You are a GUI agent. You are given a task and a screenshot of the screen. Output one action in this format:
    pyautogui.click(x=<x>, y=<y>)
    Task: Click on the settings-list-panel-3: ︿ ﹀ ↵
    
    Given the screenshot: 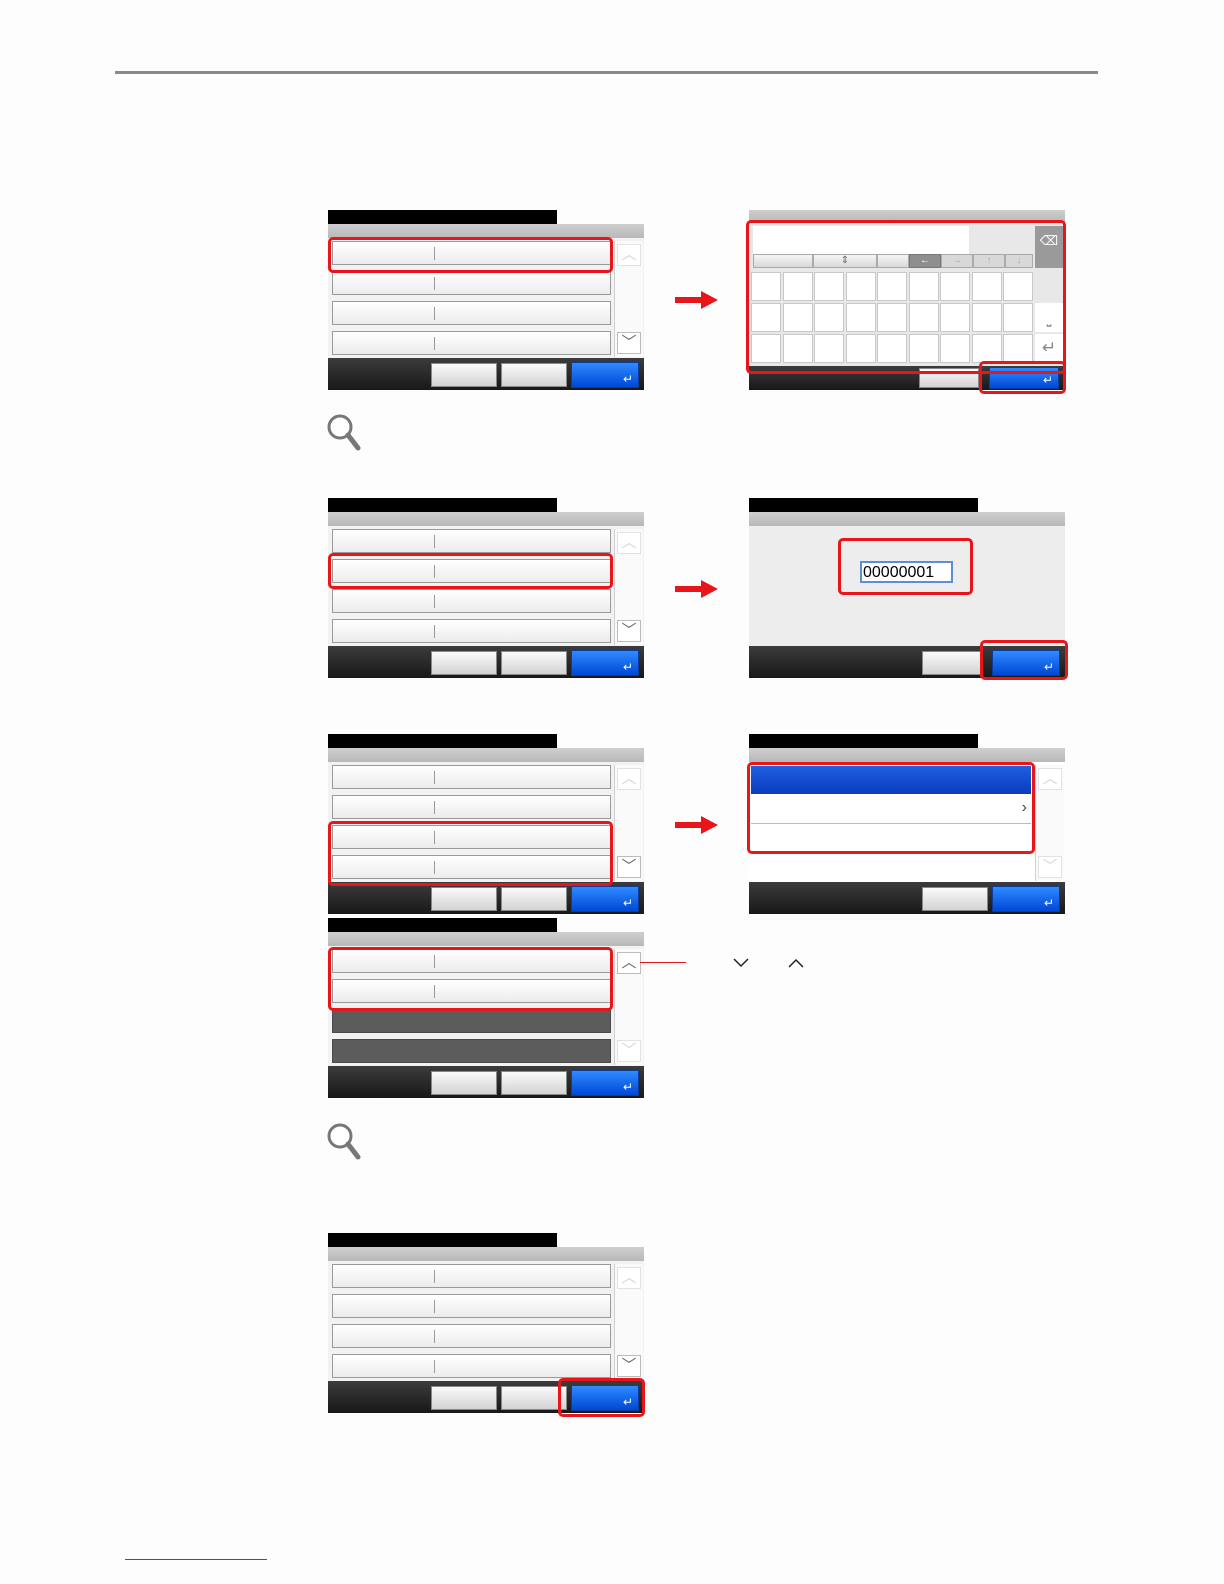 What is the action you would take?
    pyautogui.click(x=486, y=824)
    